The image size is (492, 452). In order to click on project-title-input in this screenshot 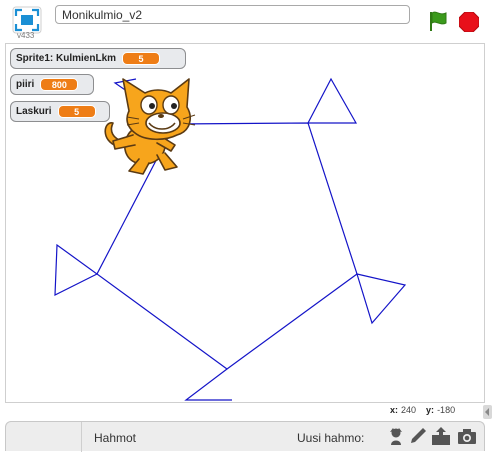, I will do `click(232, 14)`.